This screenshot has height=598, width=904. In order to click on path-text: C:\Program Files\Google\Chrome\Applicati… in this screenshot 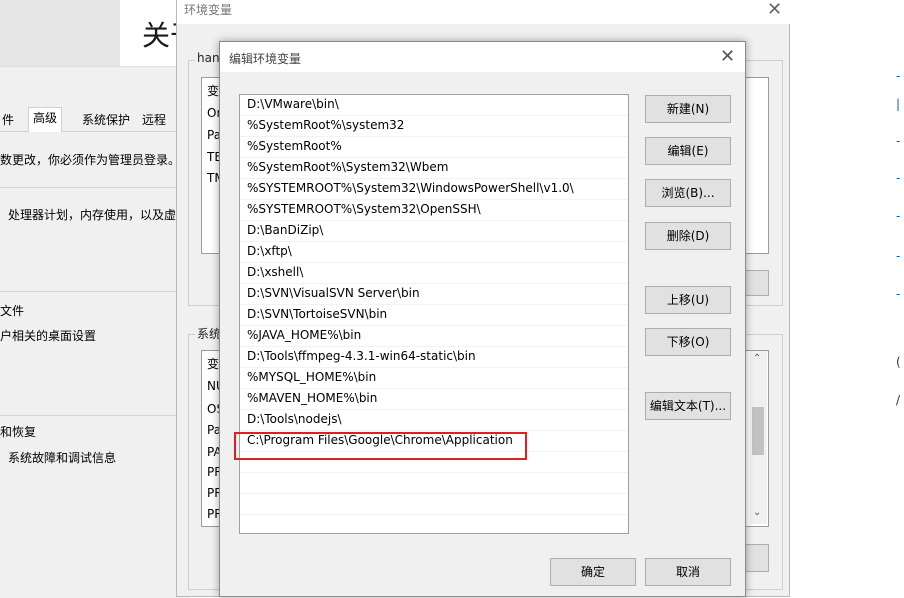, I will do `click(380, 440)`.